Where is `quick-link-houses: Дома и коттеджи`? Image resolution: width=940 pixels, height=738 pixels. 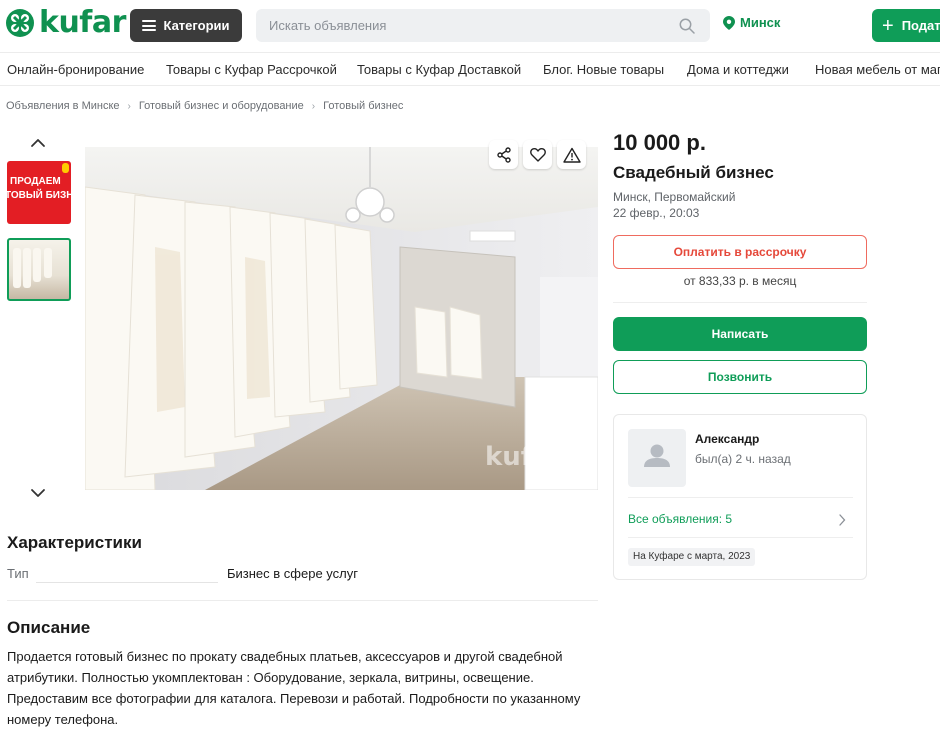 quick-link-houses: Дома и коттеджи is located at coordinates (738, 69).